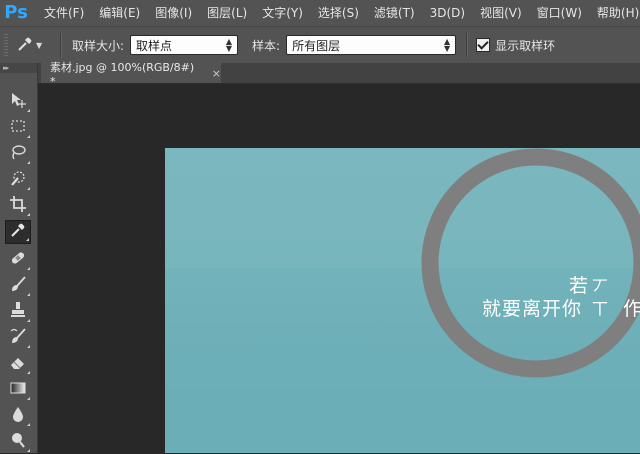 The image size is (640, 454). I want to click on show-sampling-ring-checkbox, so click(483, 45).